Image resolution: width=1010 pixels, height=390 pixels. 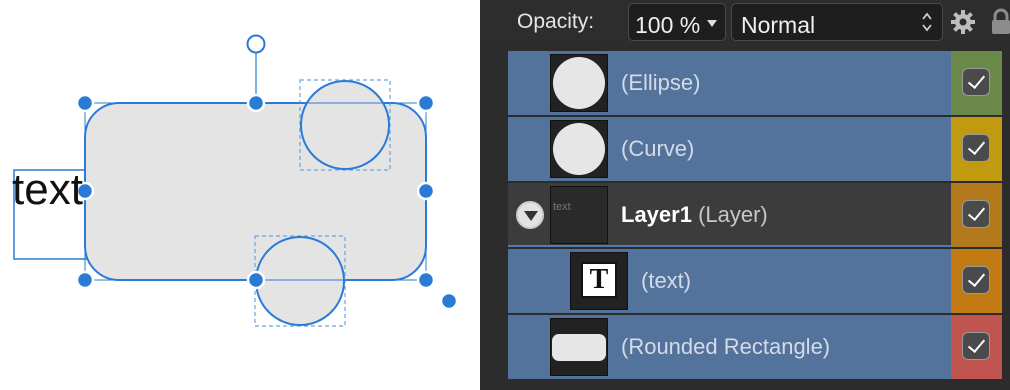 What do you see at coordinates (300, 281) in the screenshot?
I see `curve-shape` at bounding box center [300, 281].